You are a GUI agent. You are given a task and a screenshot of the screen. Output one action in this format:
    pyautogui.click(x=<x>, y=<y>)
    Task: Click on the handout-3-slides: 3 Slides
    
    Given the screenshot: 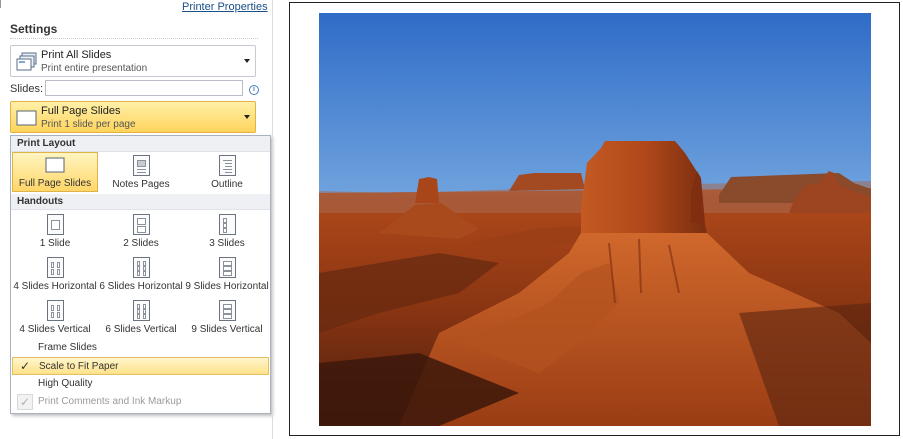 What is the action you would take?
    pyautogui.click(x=227, y=231)
    